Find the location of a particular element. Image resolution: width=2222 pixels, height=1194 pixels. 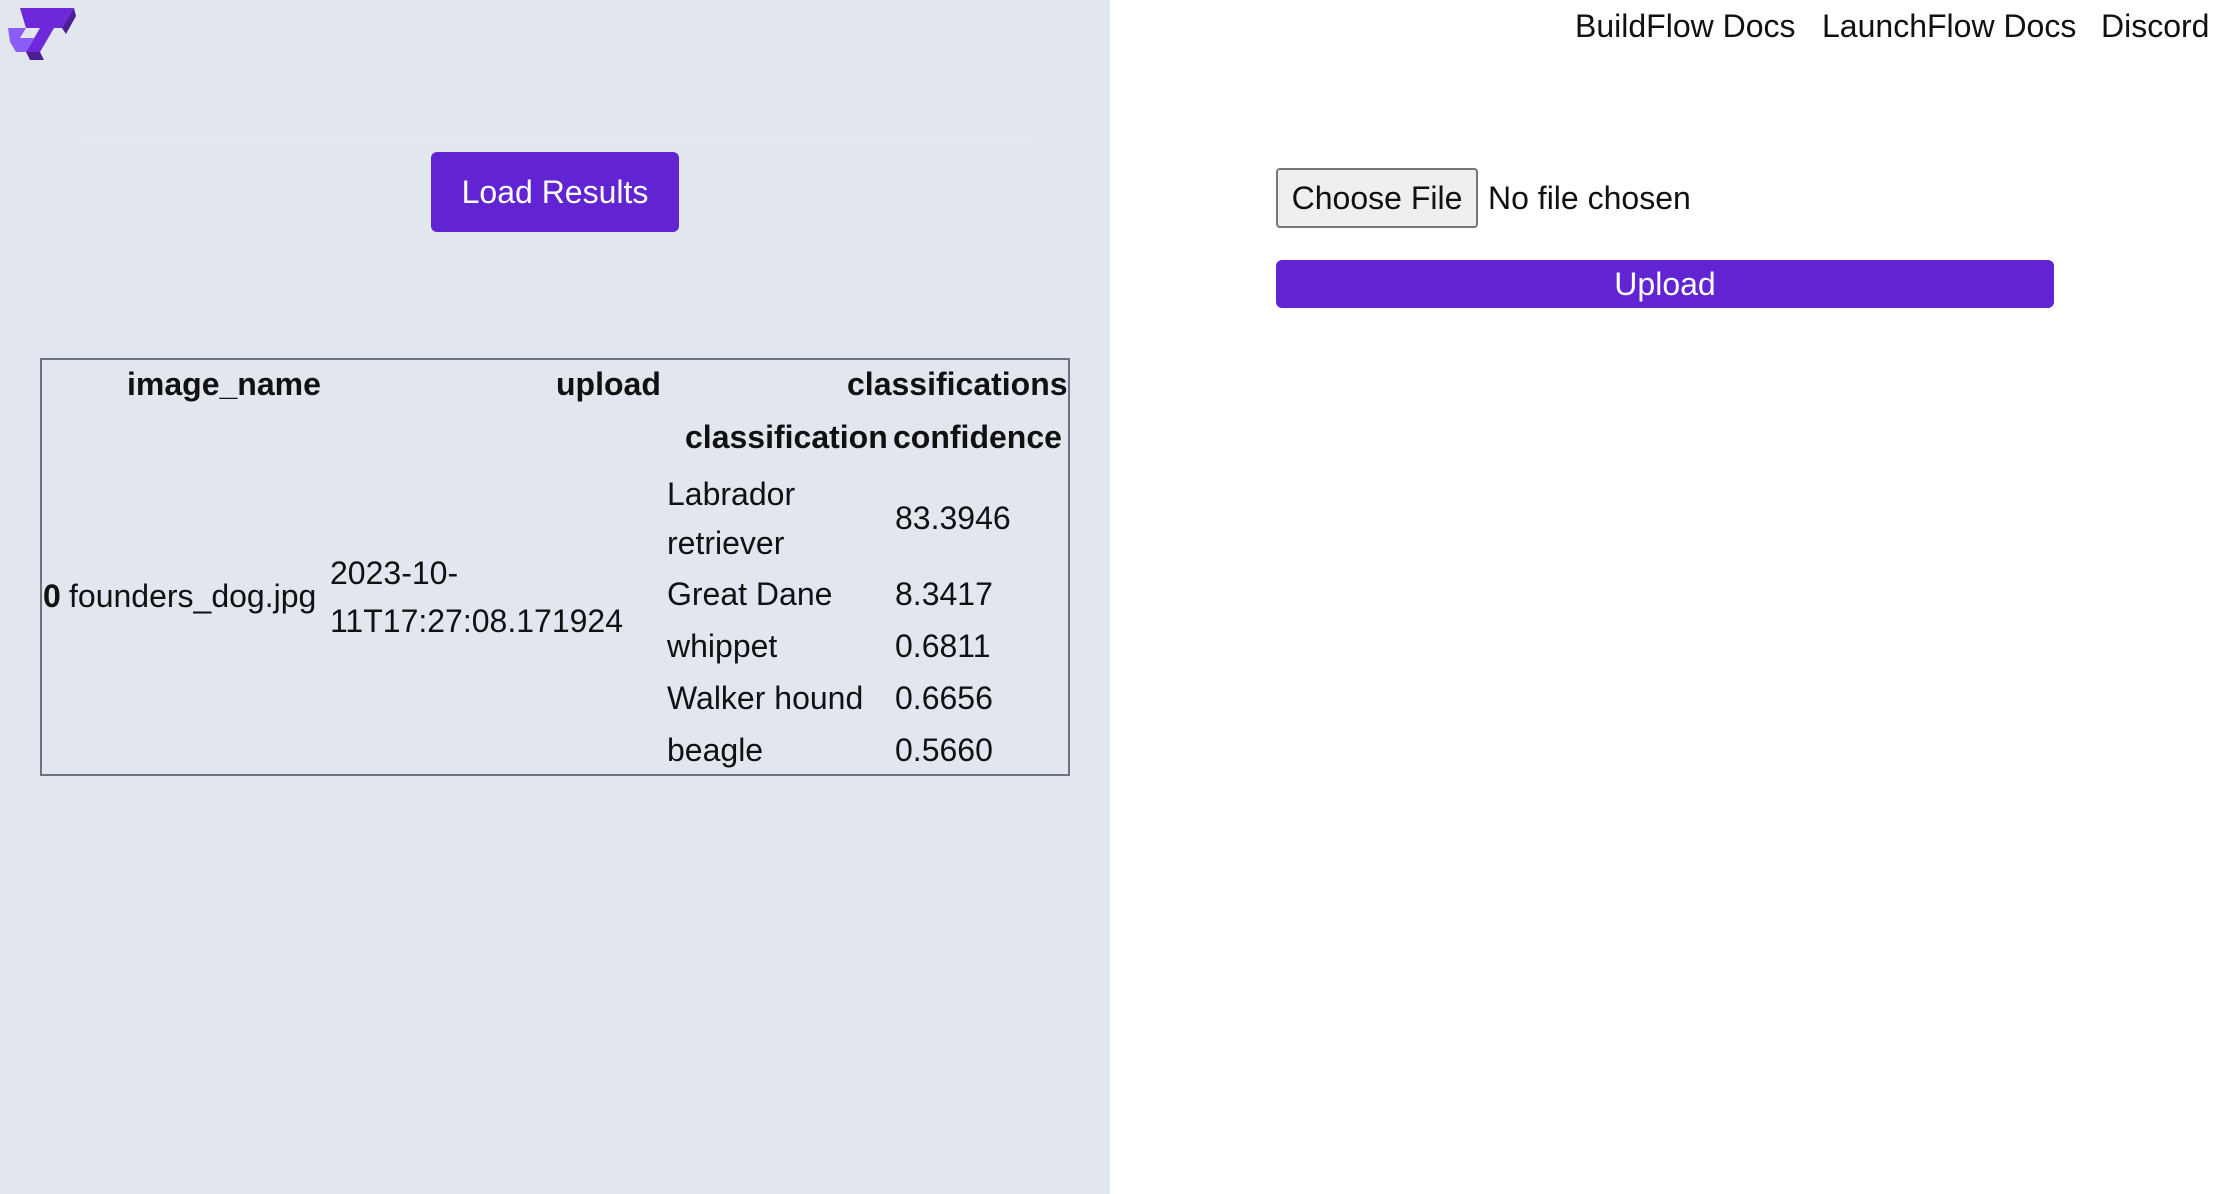

header-upload: upload is located at coordinates (608, 384).